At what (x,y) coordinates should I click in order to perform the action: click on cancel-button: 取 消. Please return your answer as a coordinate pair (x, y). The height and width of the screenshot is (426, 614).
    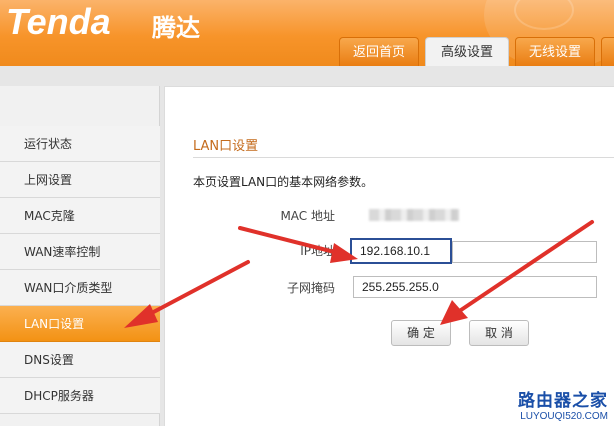
    Looking at the image, I should click on (499, 333).